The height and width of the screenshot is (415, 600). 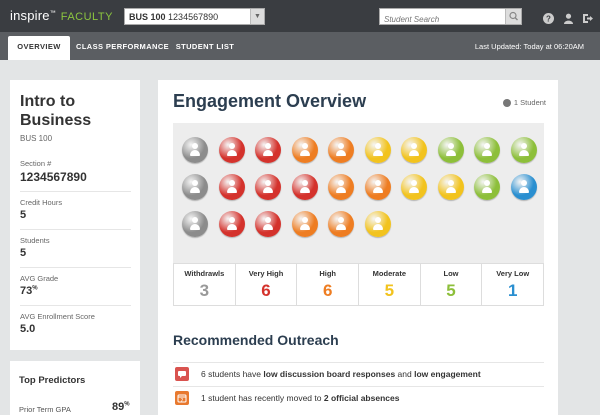 What do you see at coordinates (41, 202) in the screenshot?
I see `stat-label: Credit Hours` at bounding box center [41, 202].